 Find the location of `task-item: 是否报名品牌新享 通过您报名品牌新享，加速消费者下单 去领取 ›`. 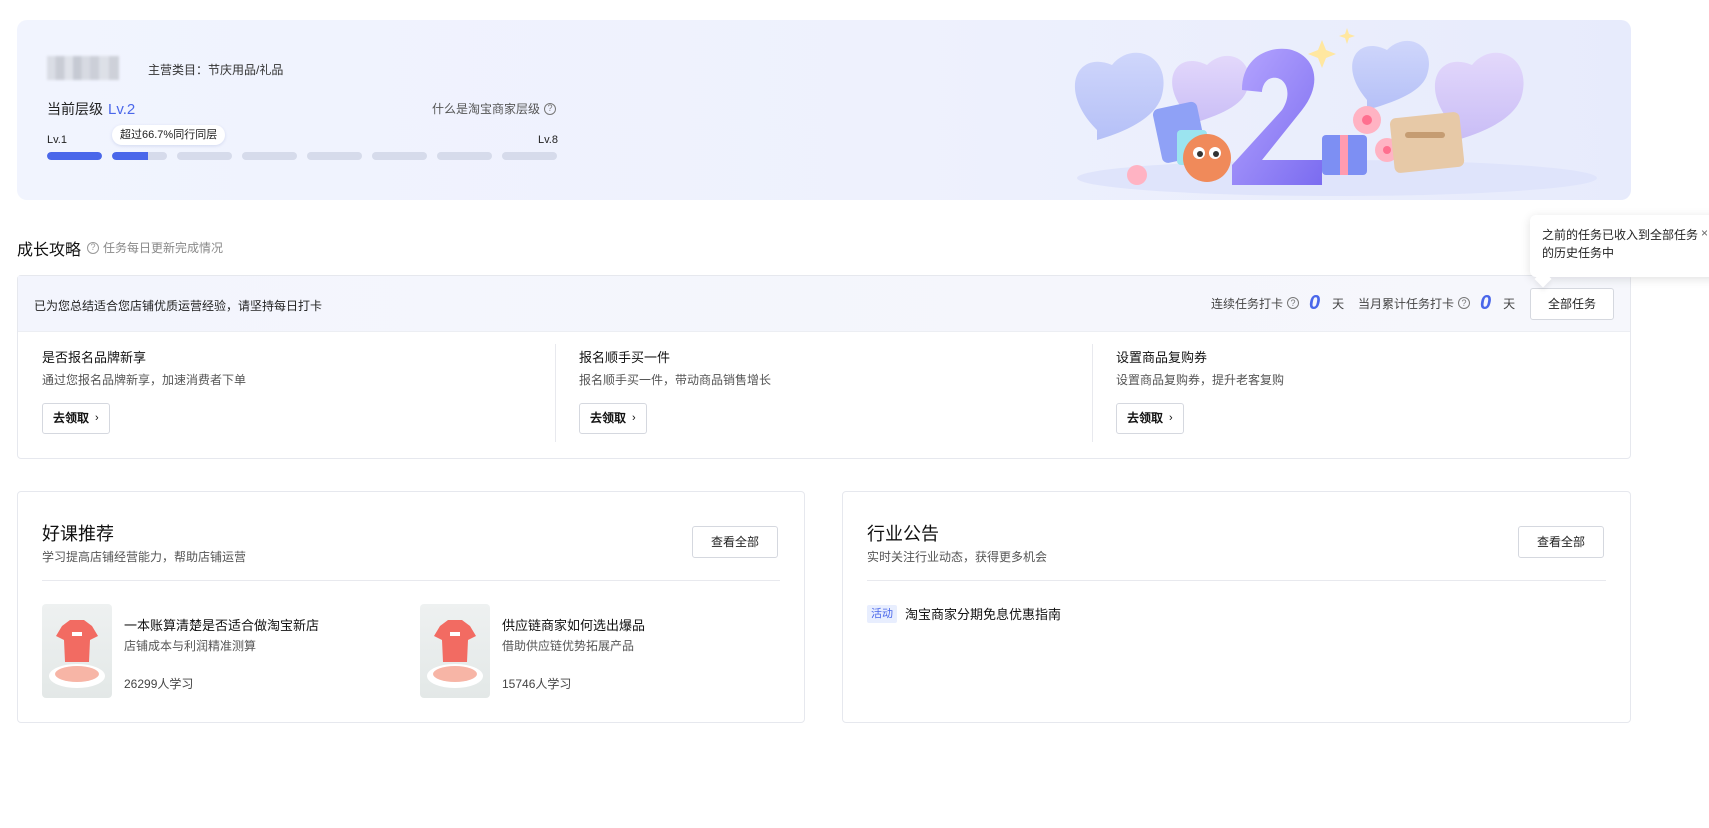

task-item: 是否报名品牌新享 通过您报名品牌新享，加速消费者下单 去领取 › is located at coordinates (286, 395).